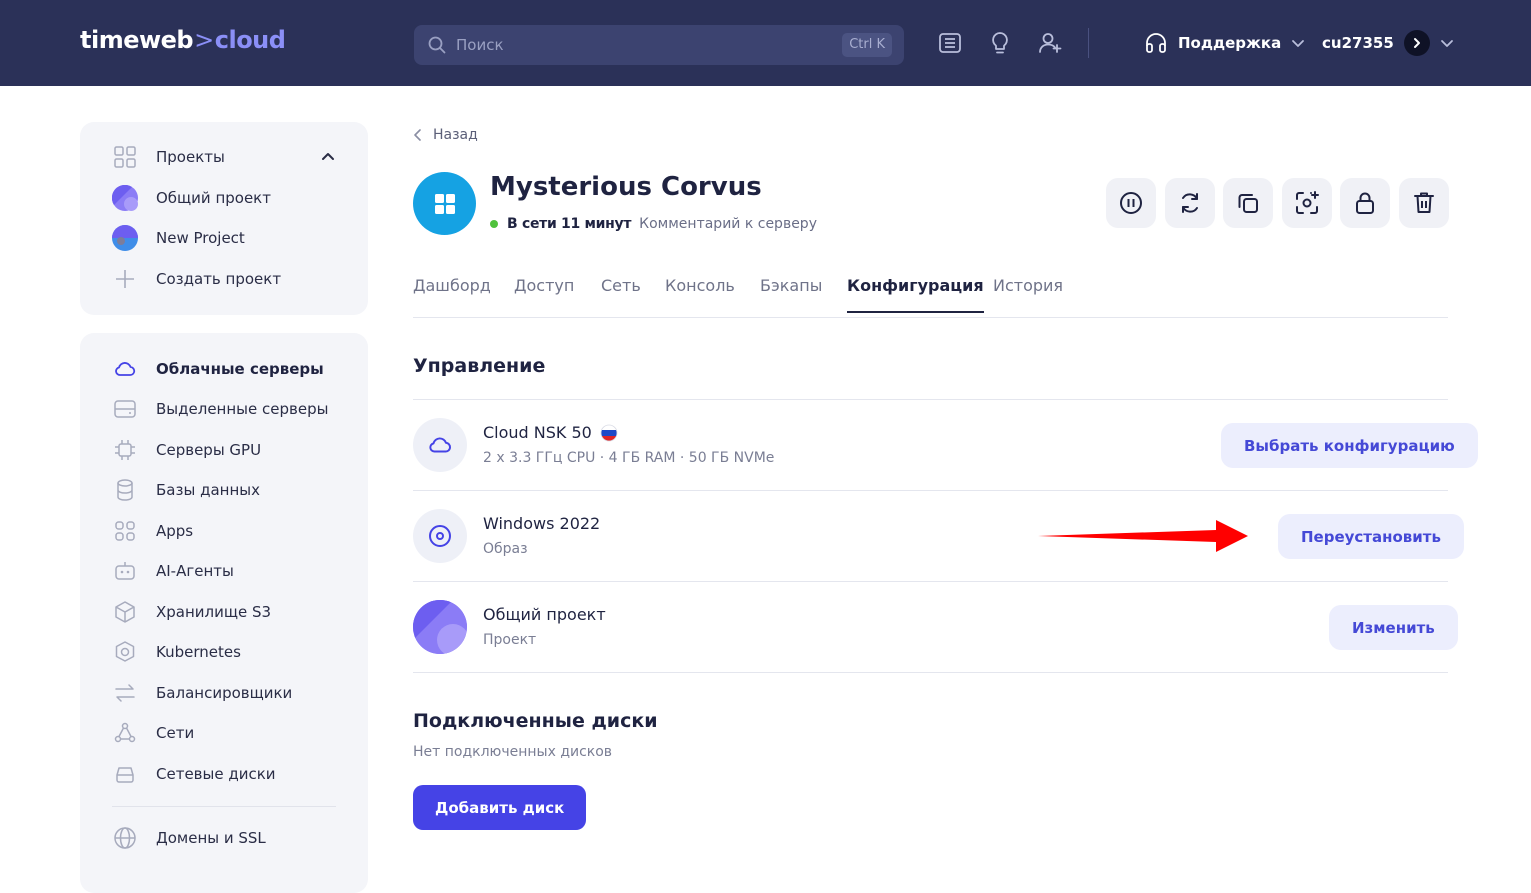  What do you see at coordinates (544, 293) in the screenshot?
I see `tab-access: Доступ` at bounding box center [544, 293].